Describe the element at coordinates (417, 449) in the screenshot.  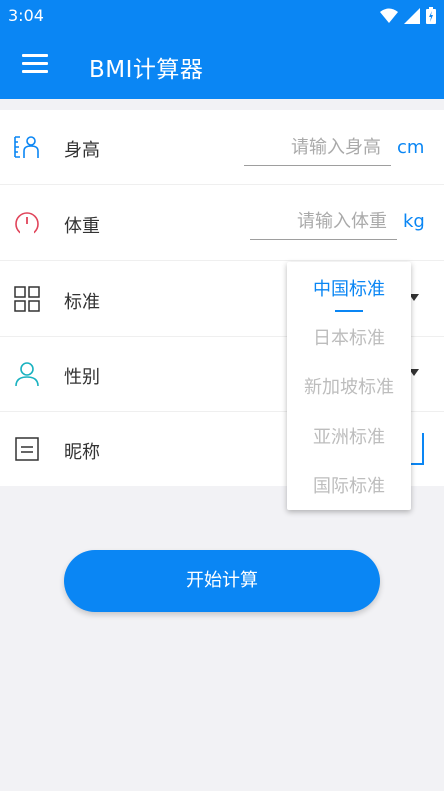
I see `nickname-input` at that location.